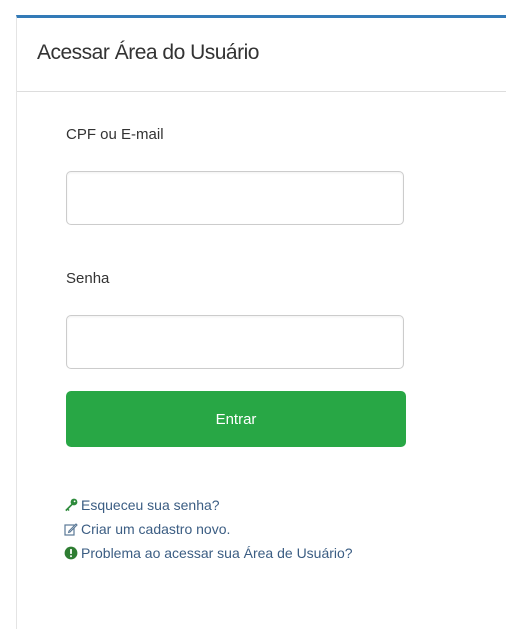  I want to click on submit-button: Entrar, so click(236, 419).